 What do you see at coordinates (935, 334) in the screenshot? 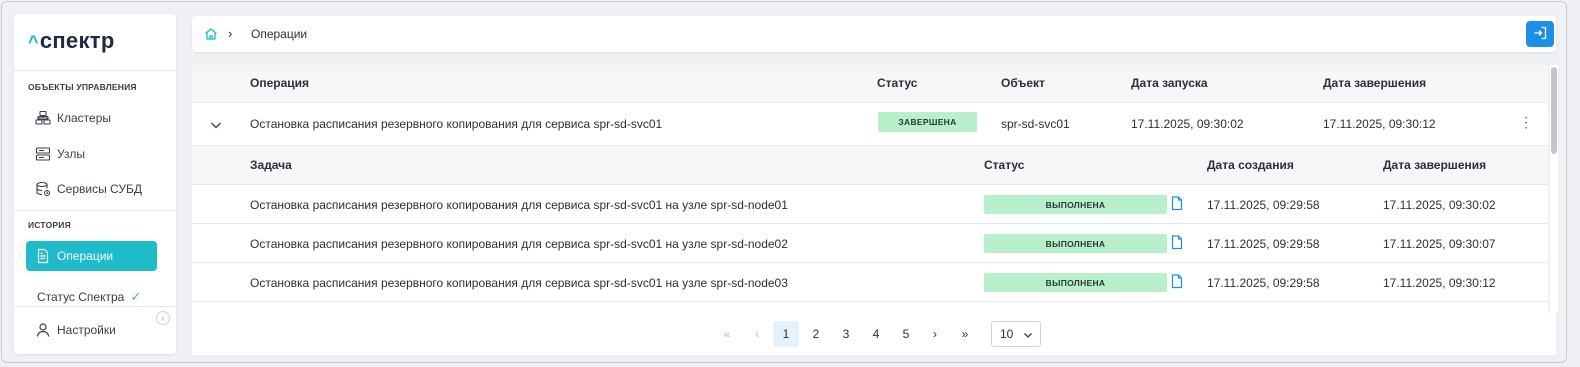
I see `next-page-button: ›` at bounding box center [935, 334].